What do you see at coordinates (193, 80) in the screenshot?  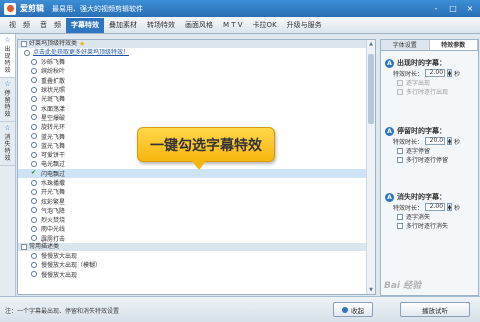 I see `effect-list-item: 重叠扩散` at bounding box center [193, 80].